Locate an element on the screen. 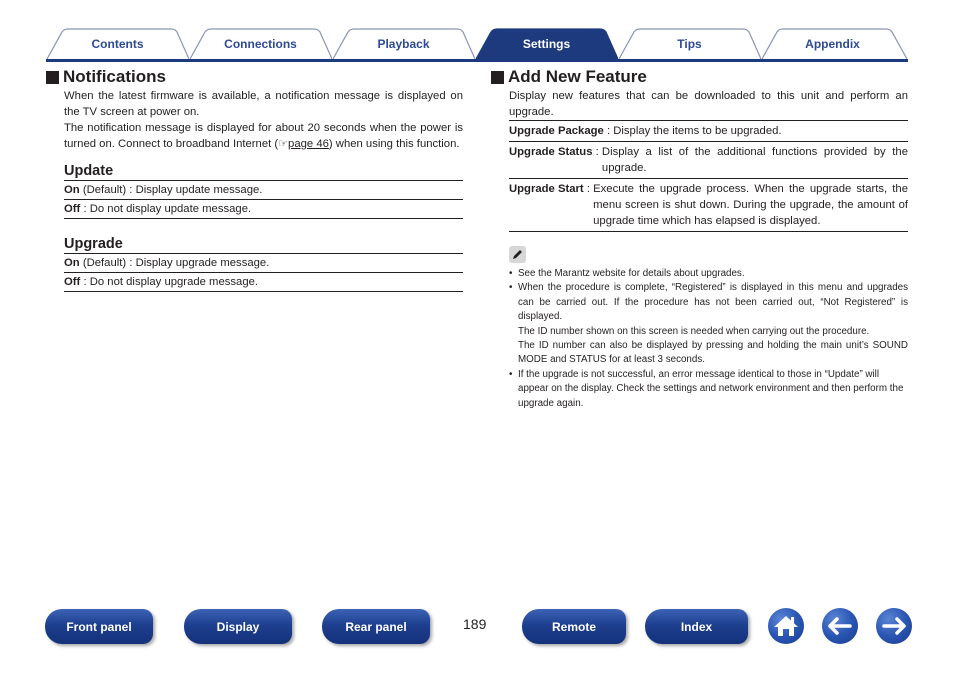 This screenshot has height=673, width=954. option-desc: (Default) : Display update message. is located at coordinates (171, 190).